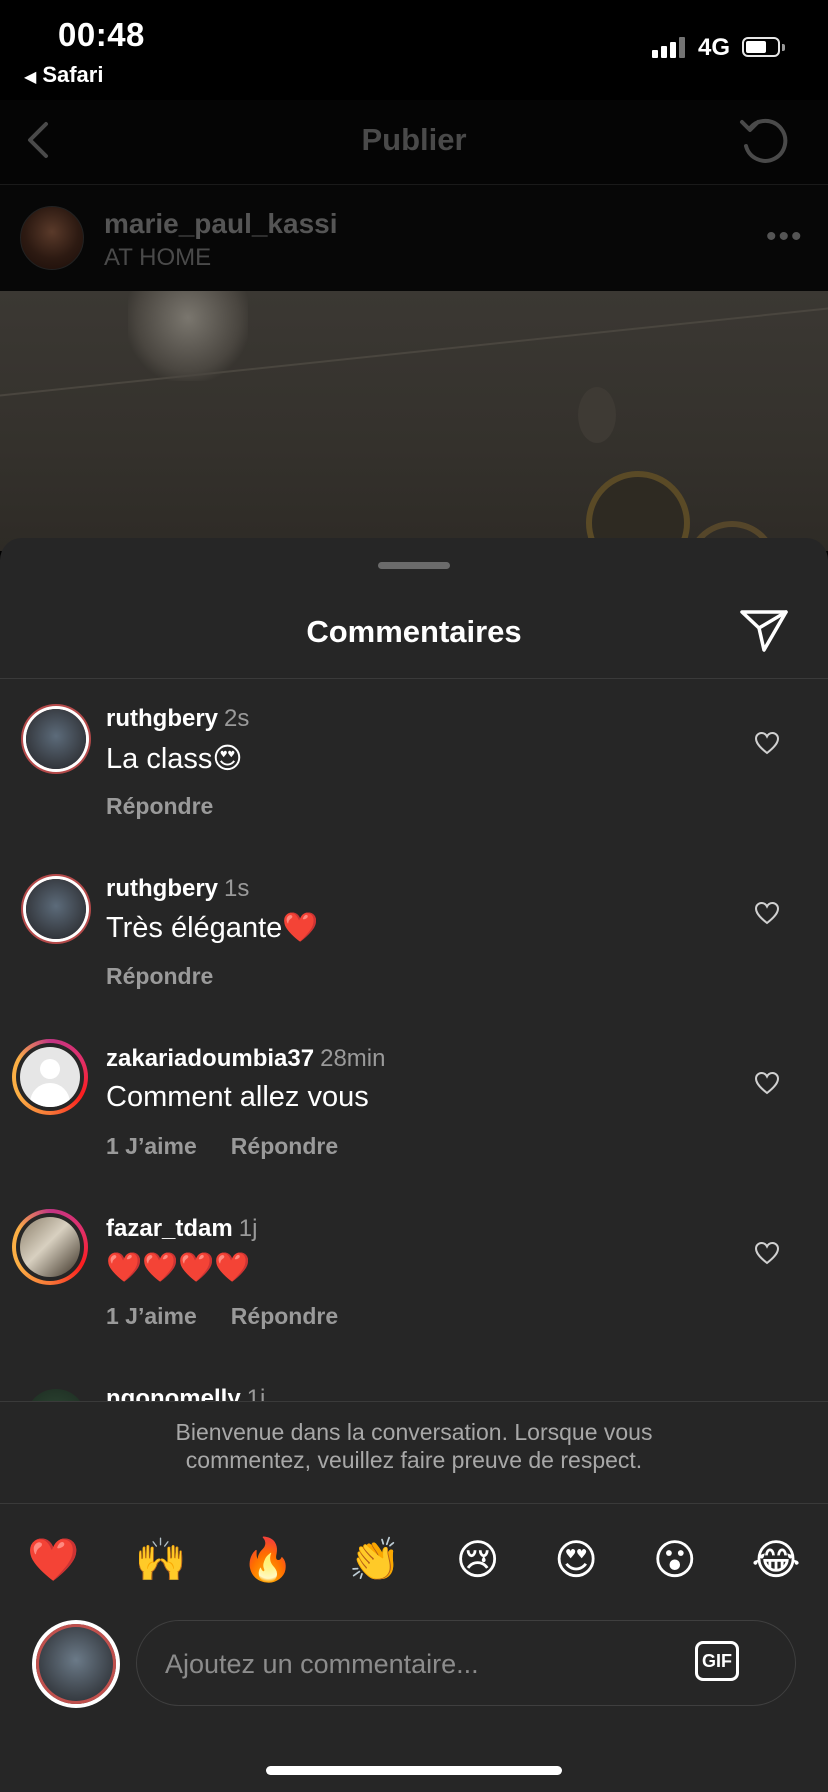 This screenshot has width=828, height=1792. Describe the element at coordinates (670, 47) in the screenshot. I see `signal-icon` at that location.